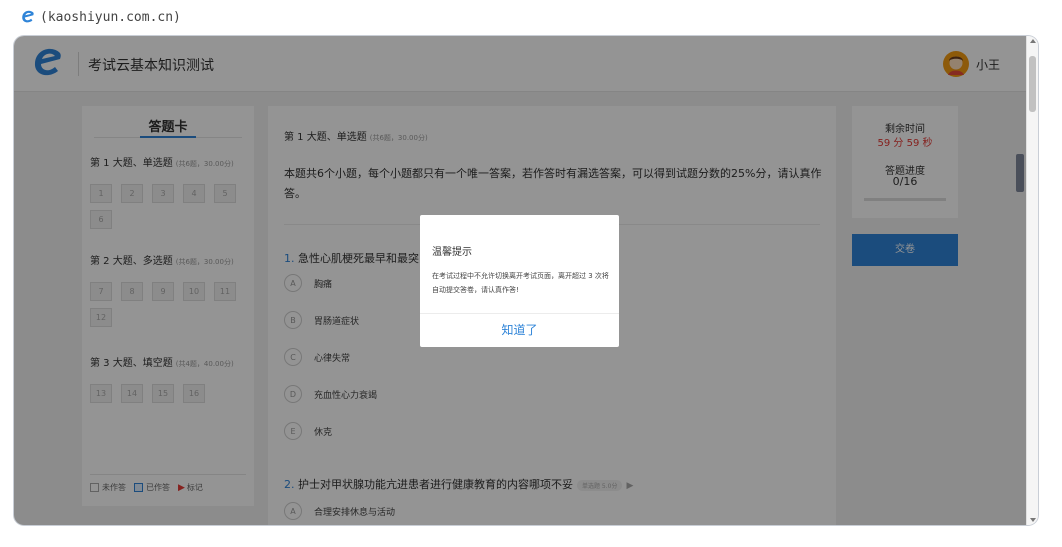 The height and width of the screenshot is (547, 1062). What do you see at coordinates (110, 17) in the screenshot?
I see `source-text: (kaoshiyun.com.cn)` at bounding box center [110, 17].